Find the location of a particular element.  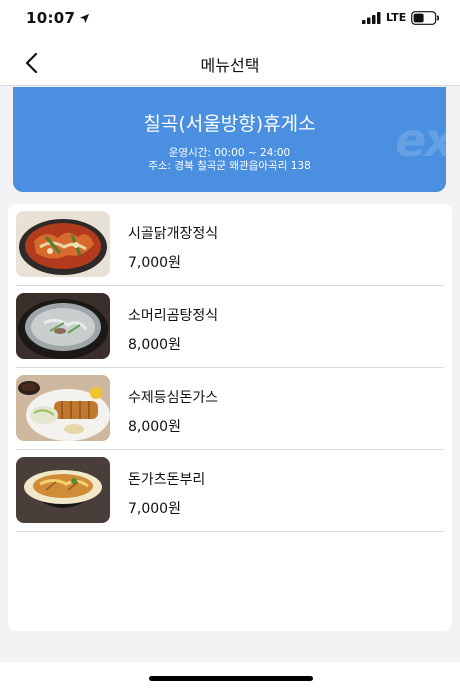

food-thumbnail-gomtang is located at coordinates (63, 326).